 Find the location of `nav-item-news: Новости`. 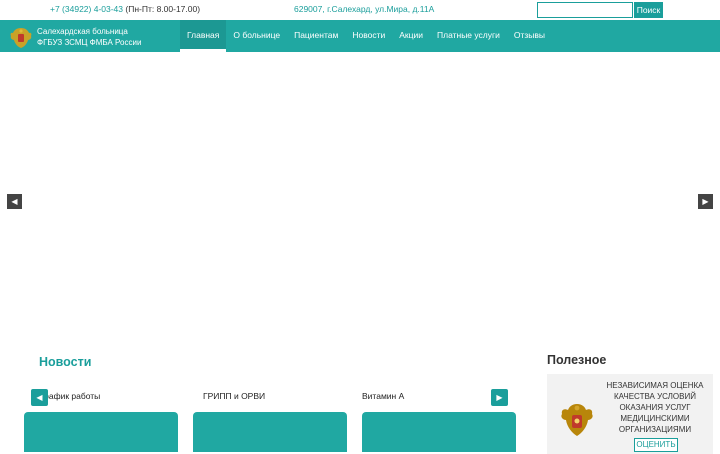

nav-item-news: Новости is located at coordinates (368, 36).